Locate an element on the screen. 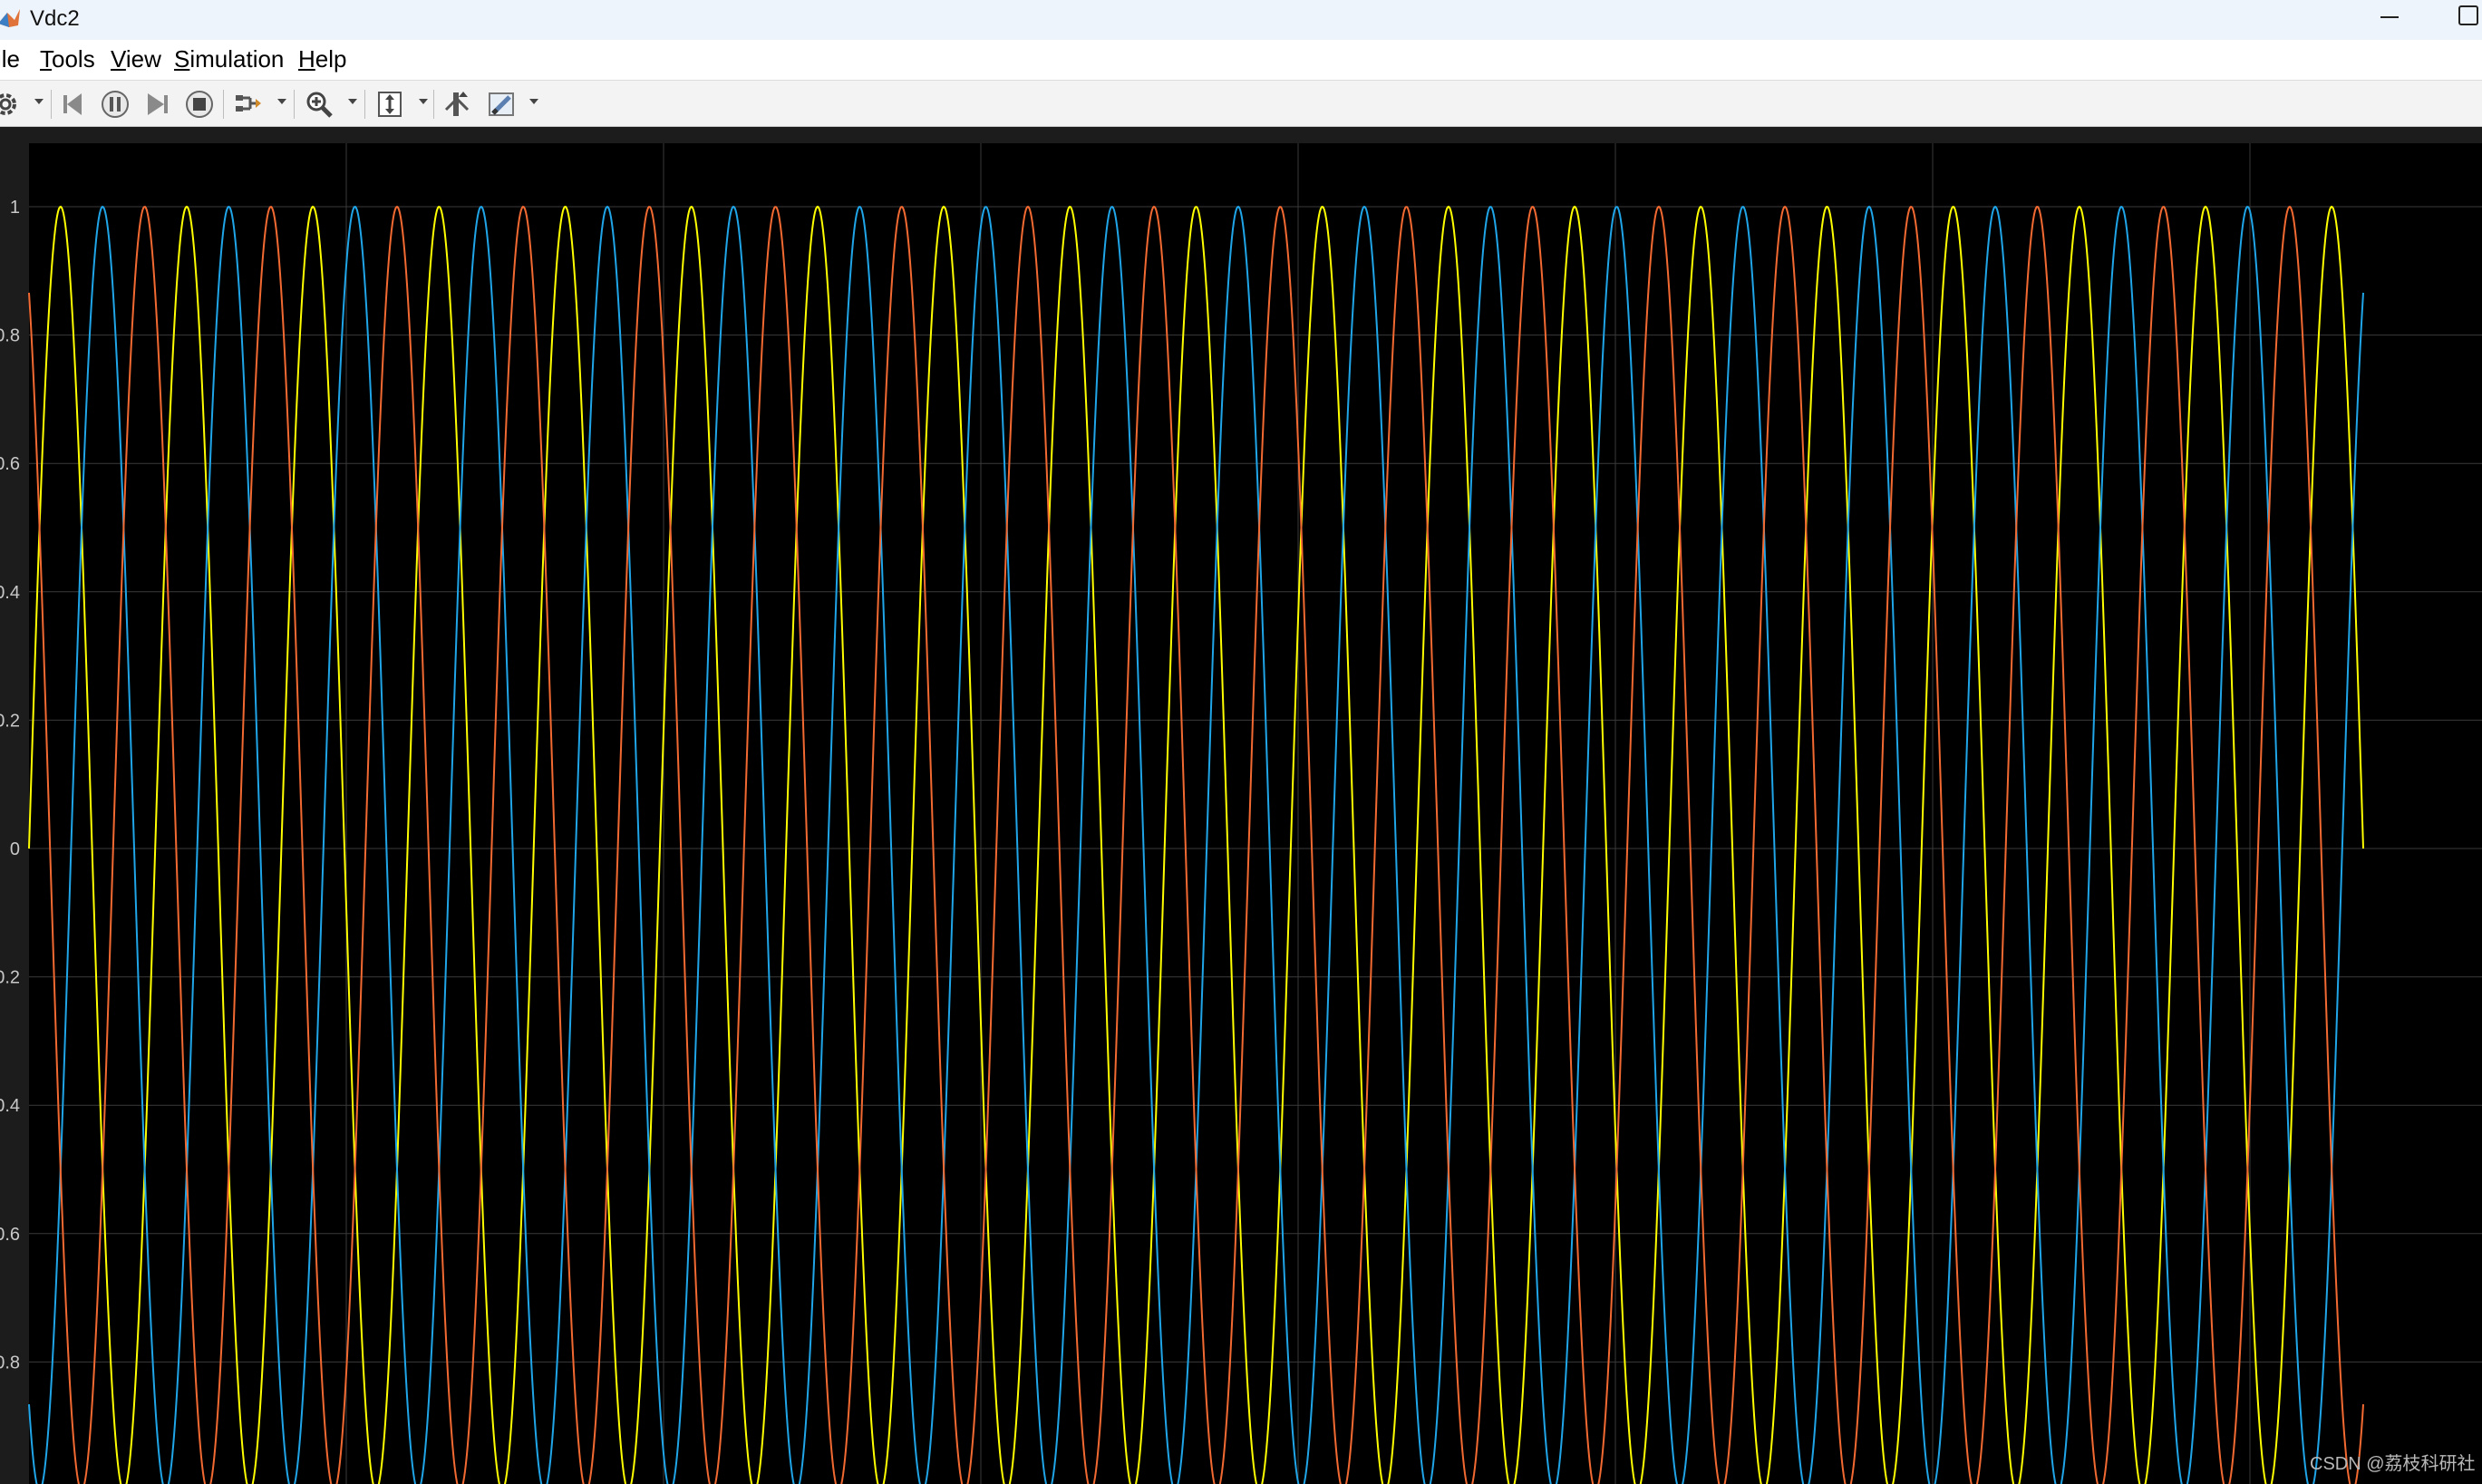  step-forward-icon is located at coordinates (157, 104).